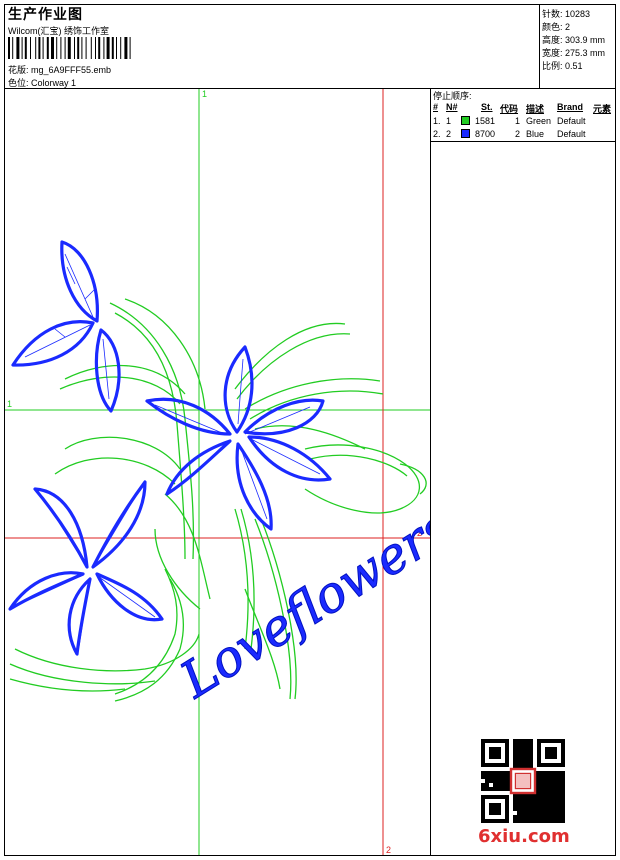 The width and height of the screenshot is (620, 860). Describe the element at coordinates (524, 836) in the screenshot. I see `watermark: 6xiu.com` at that location.